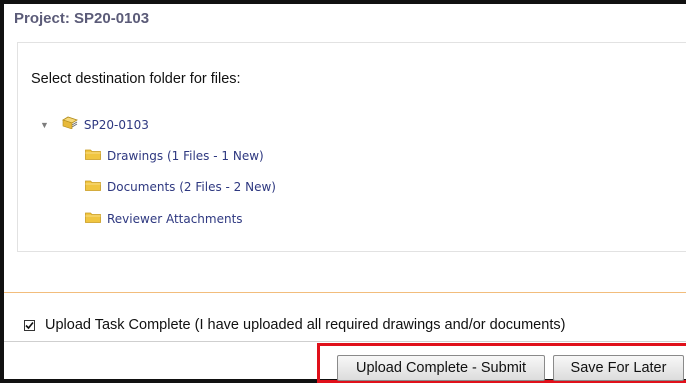 The width and height of the screenshot is (686, 383). Describe the element at coordinates (116, 125) in the screenshot. I see `tree-root-label: SP20-0103` at that location.